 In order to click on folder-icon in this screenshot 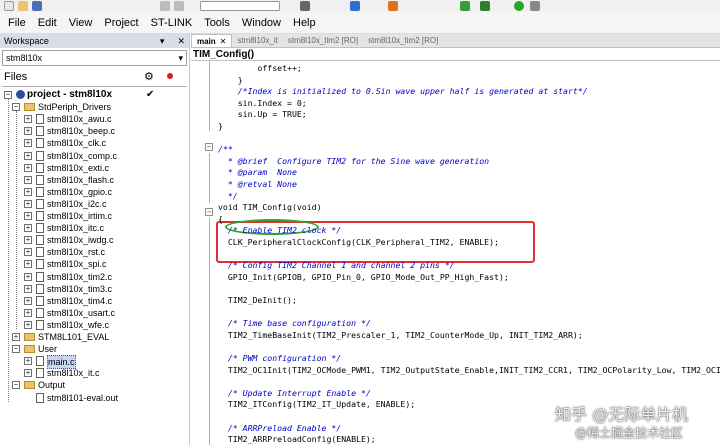, I will do `click(29, 385)`.